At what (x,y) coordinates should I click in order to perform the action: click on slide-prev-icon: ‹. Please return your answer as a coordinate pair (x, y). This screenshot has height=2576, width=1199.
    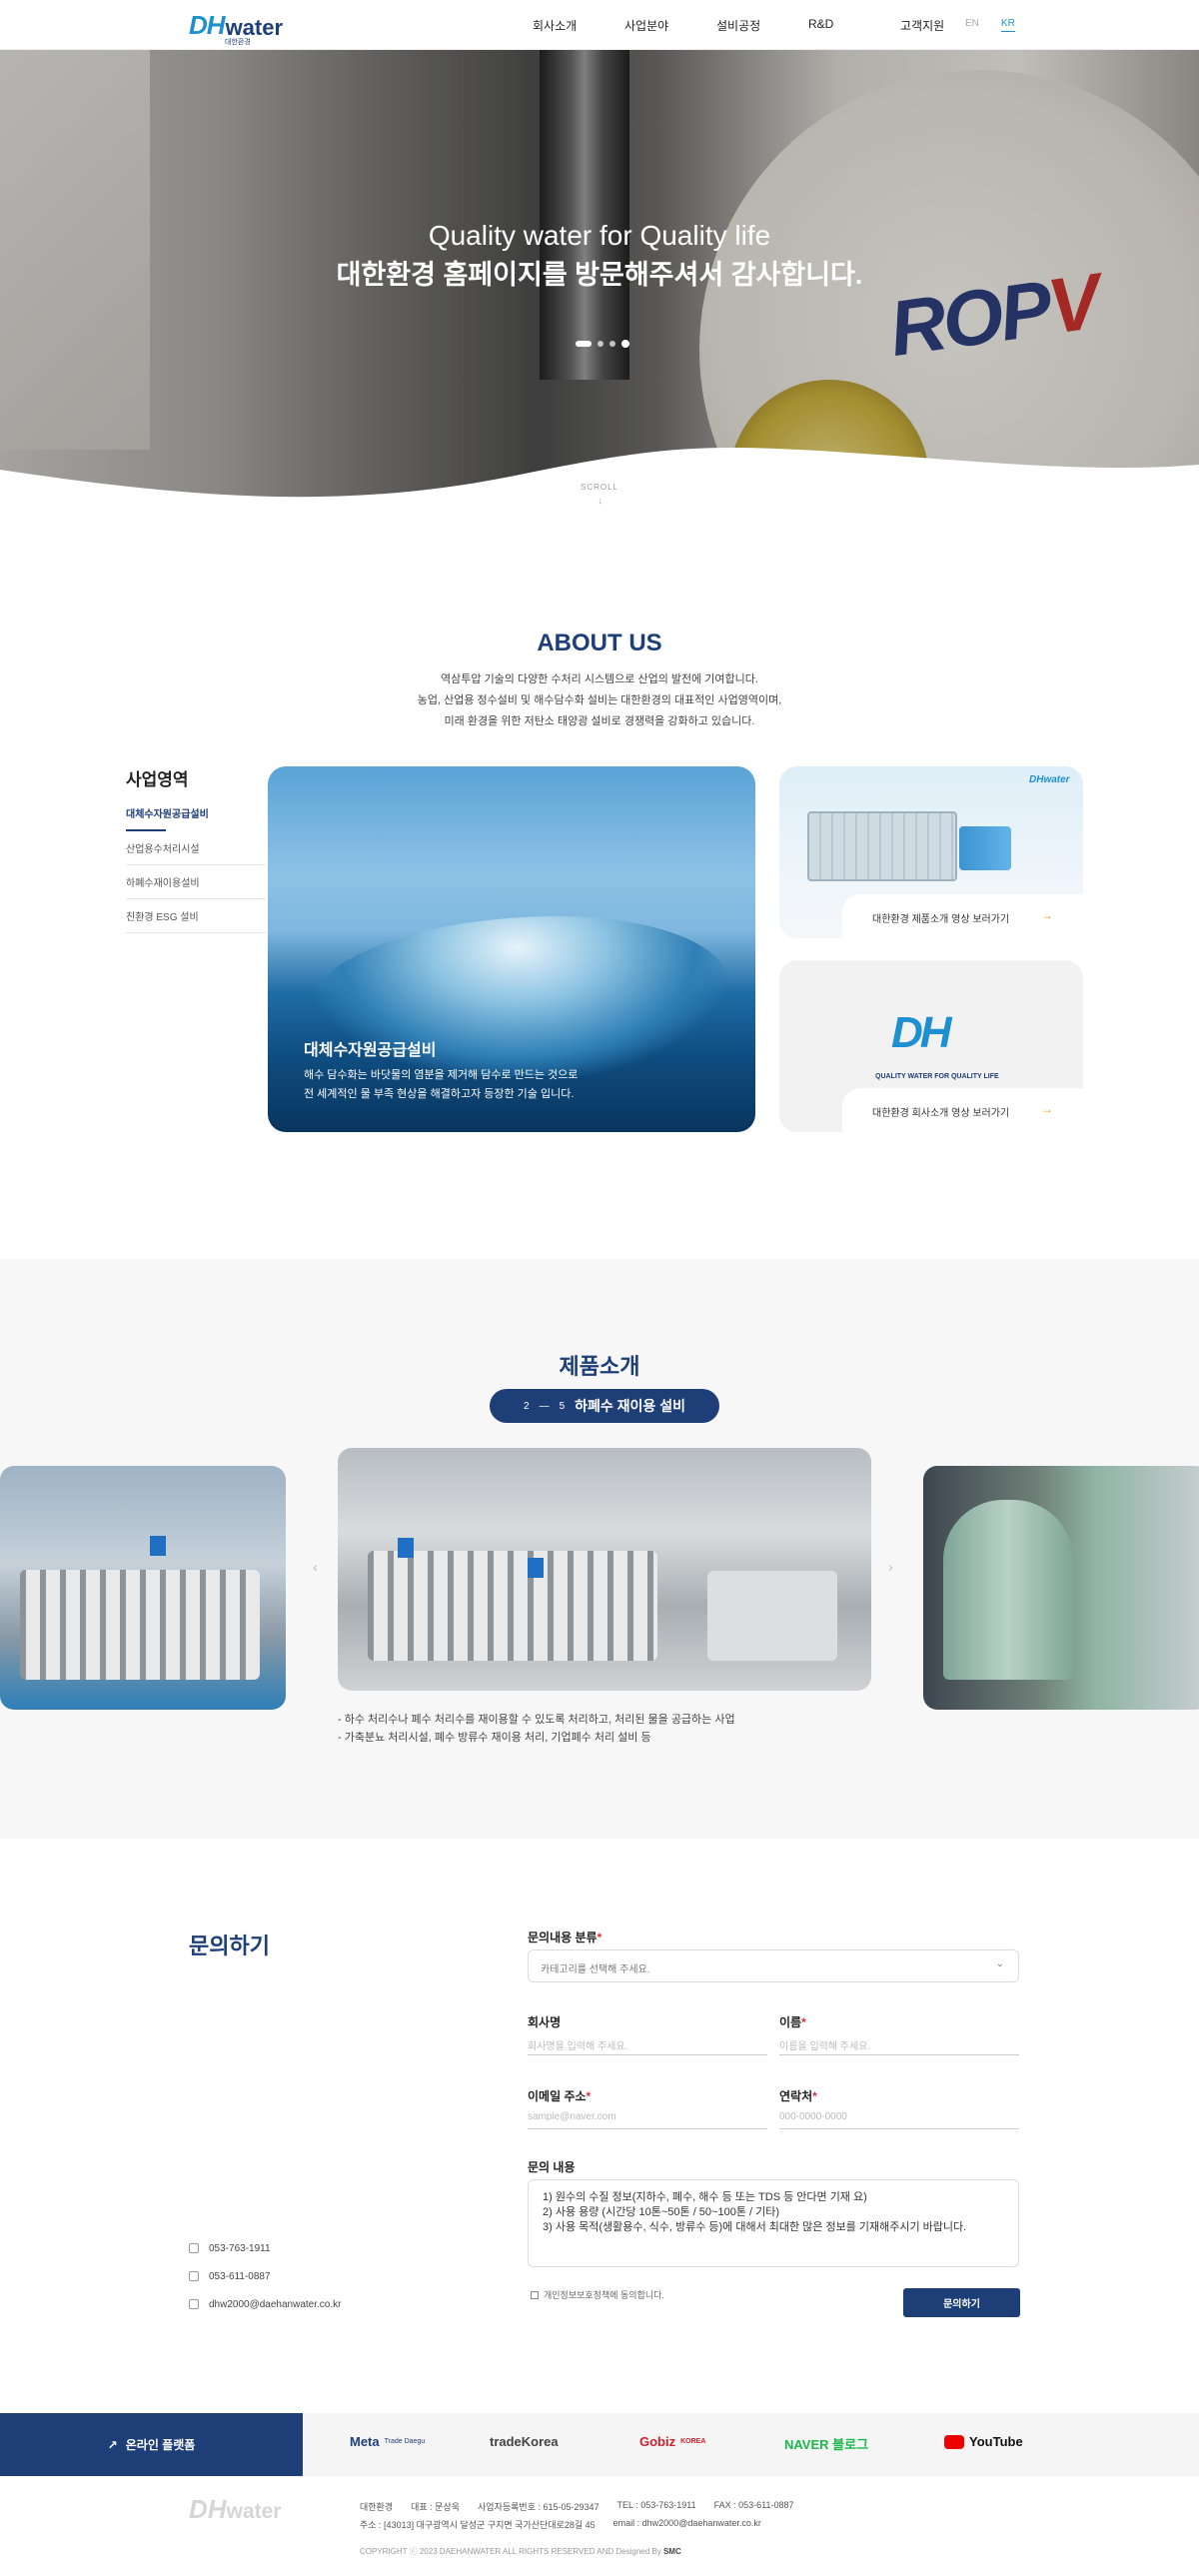
    Looking at the image, I should click on (315, 1567).